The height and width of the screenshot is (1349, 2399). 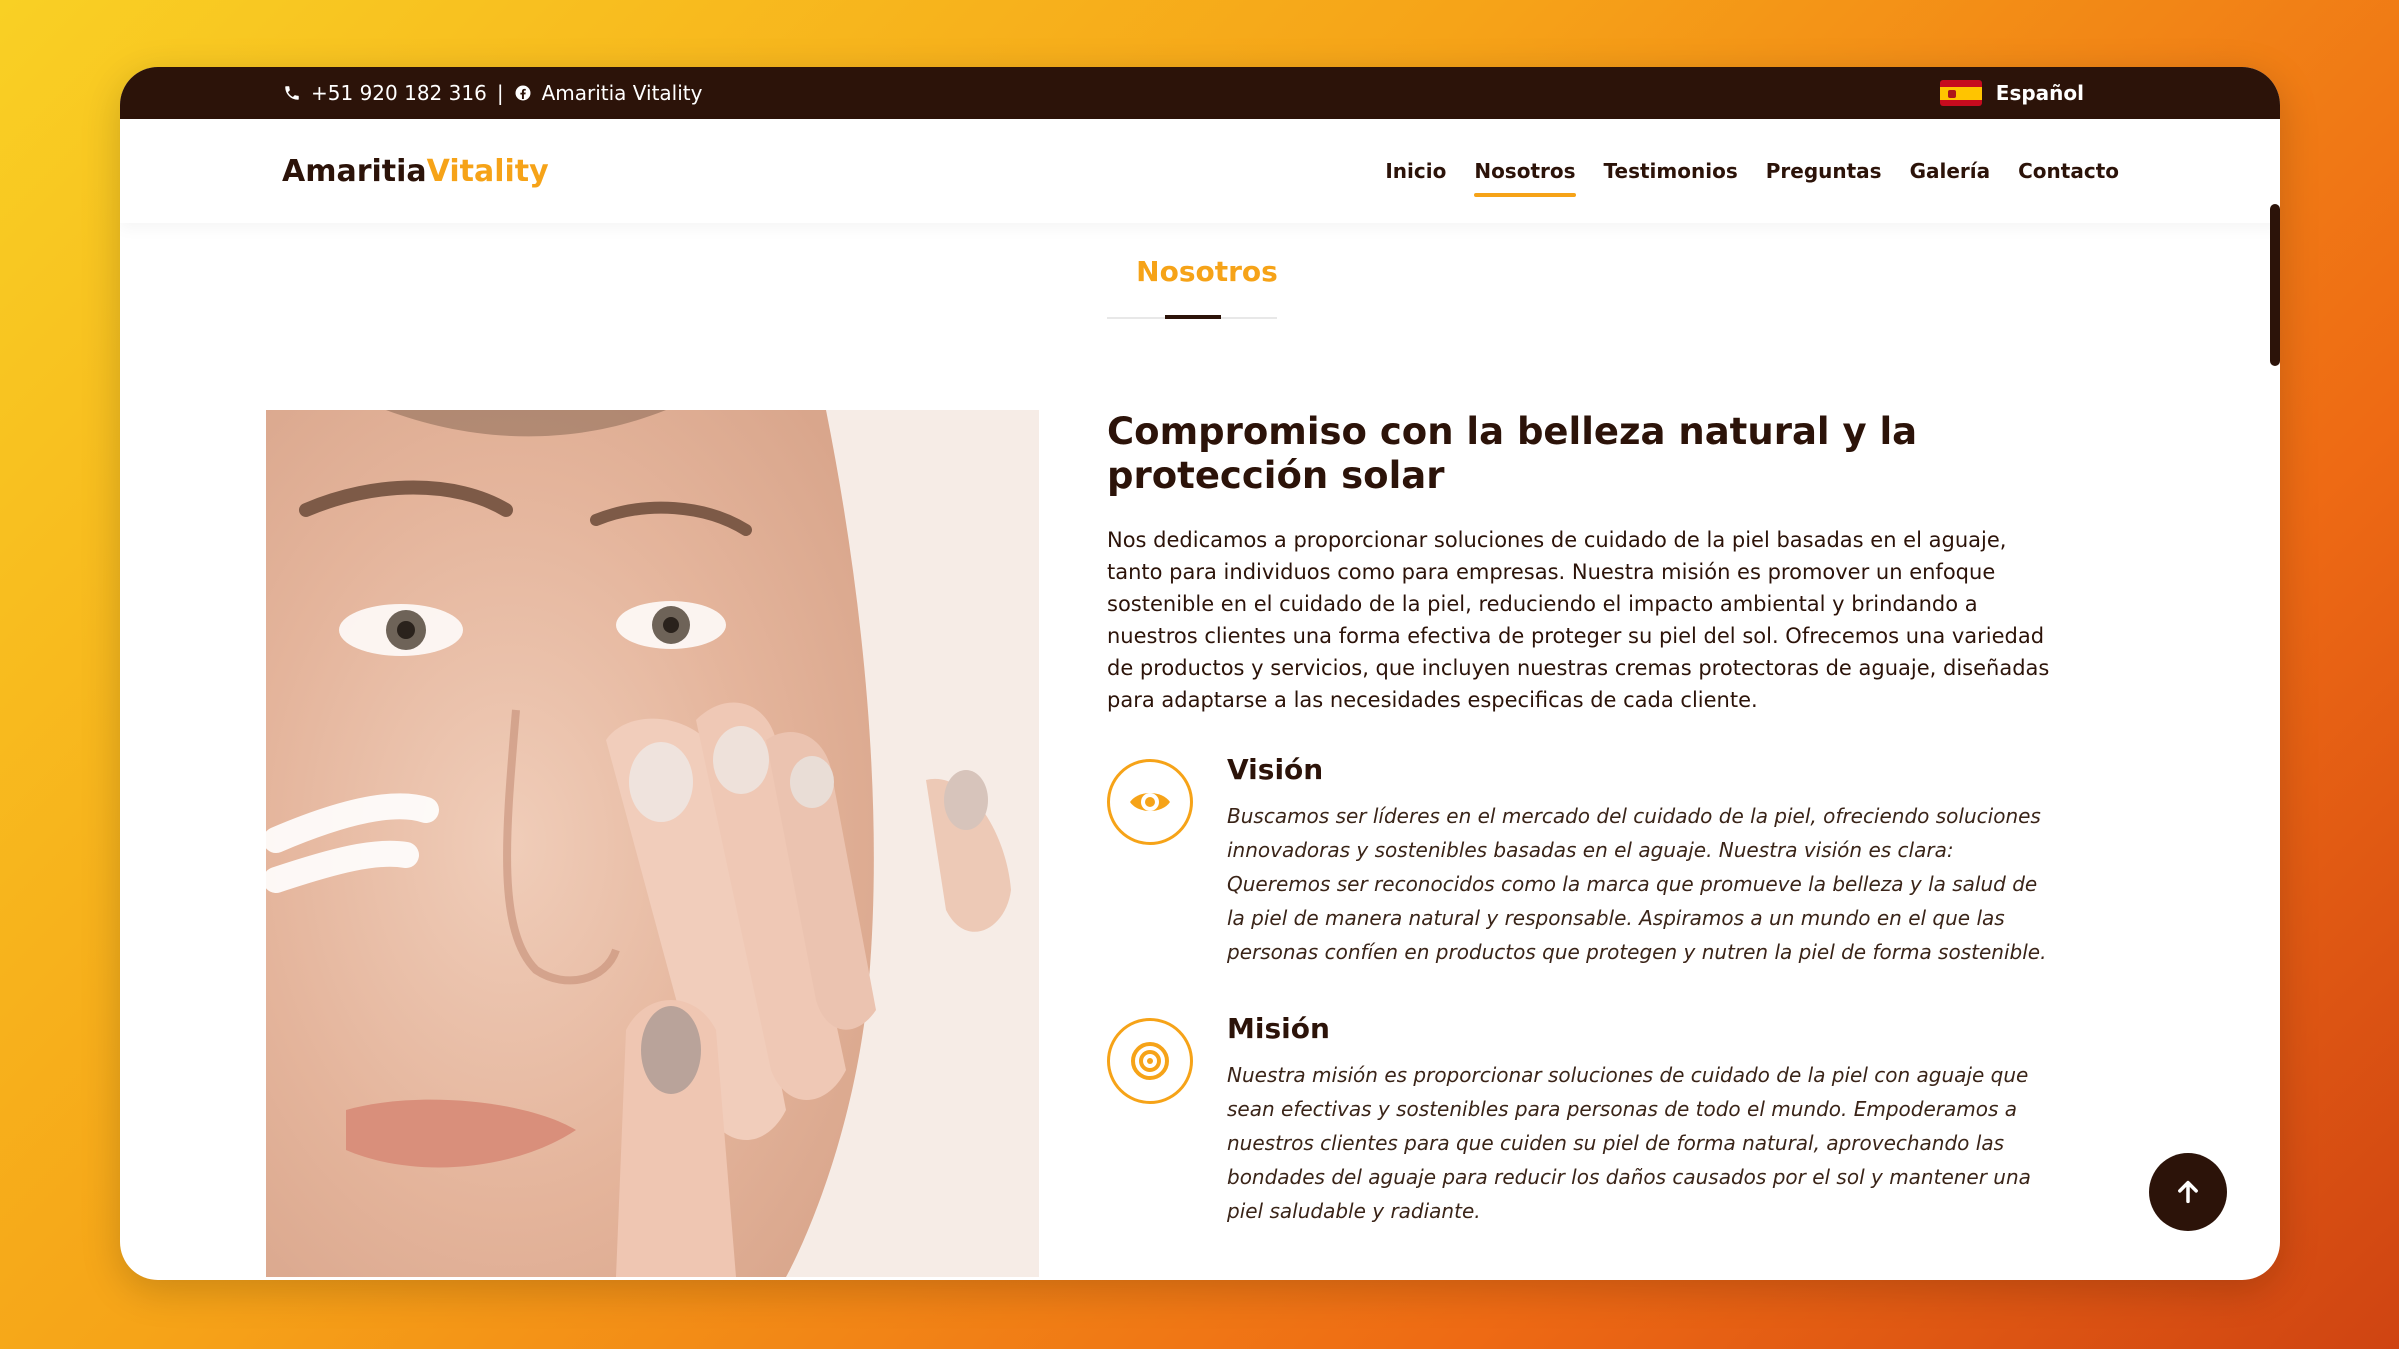 What do you see at coordinates (487, 171) in the screenshot?
I see `logo-accent: Vitality` at bounding box center [487, 171].